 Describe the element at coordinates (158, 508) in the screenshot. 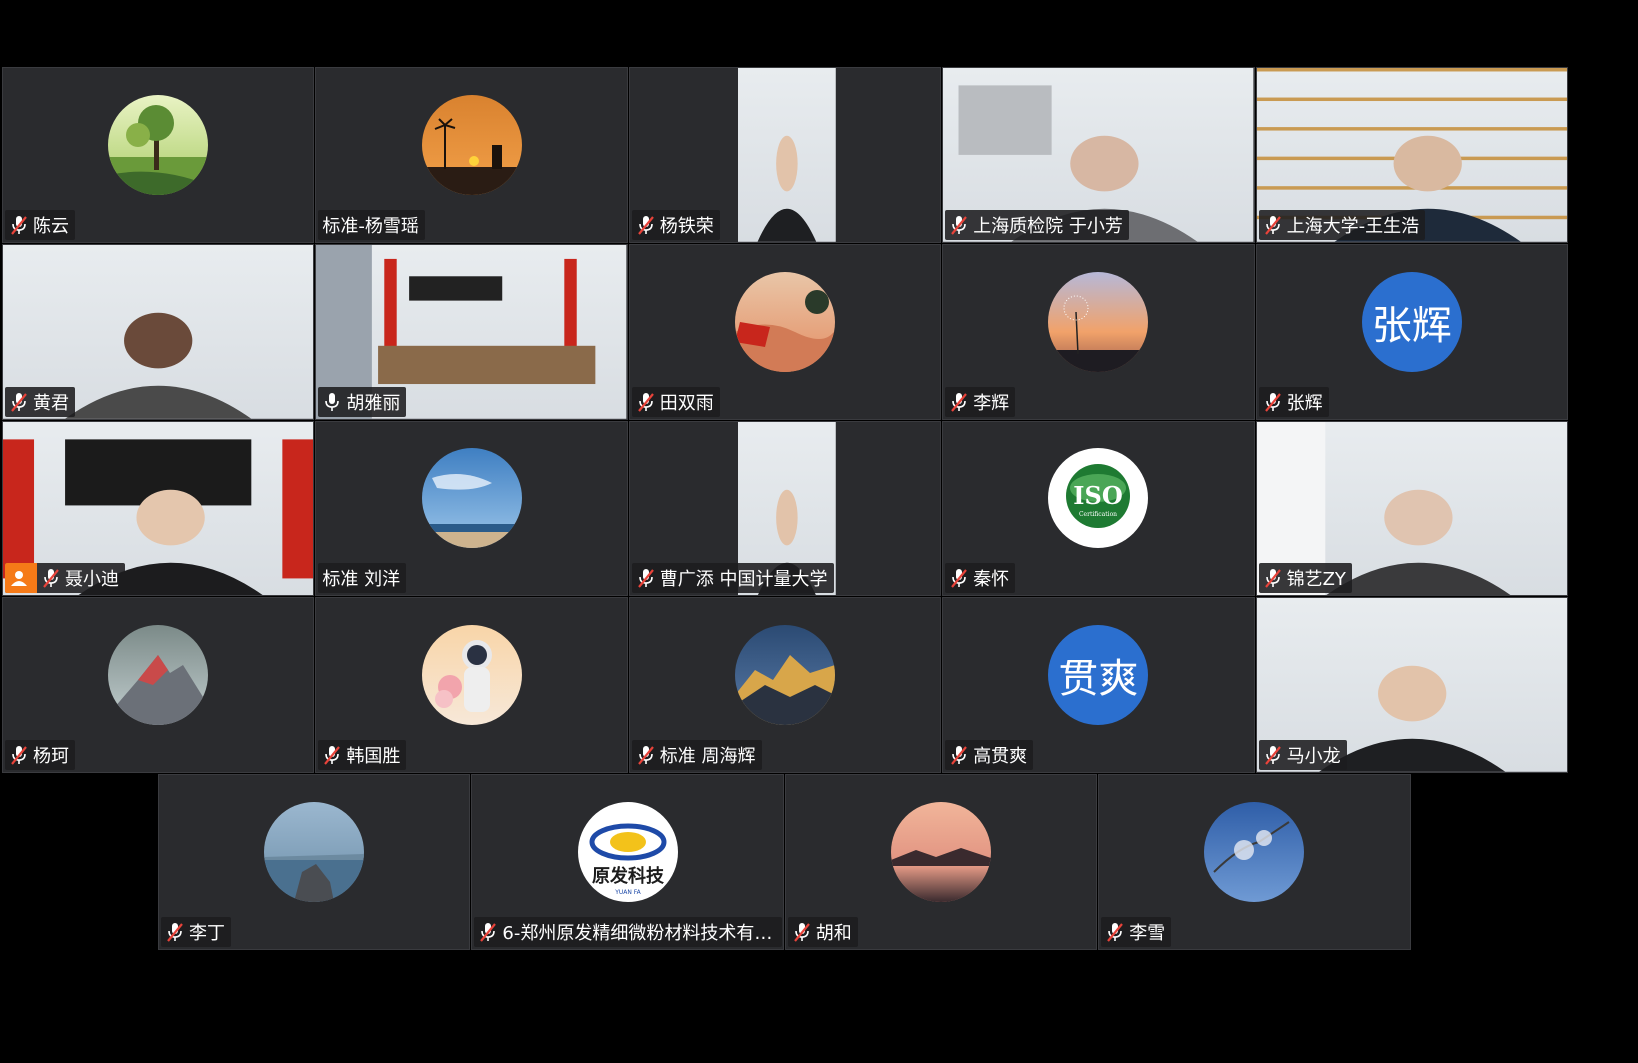

I see `participant-tile: 聂小迪` at that location.